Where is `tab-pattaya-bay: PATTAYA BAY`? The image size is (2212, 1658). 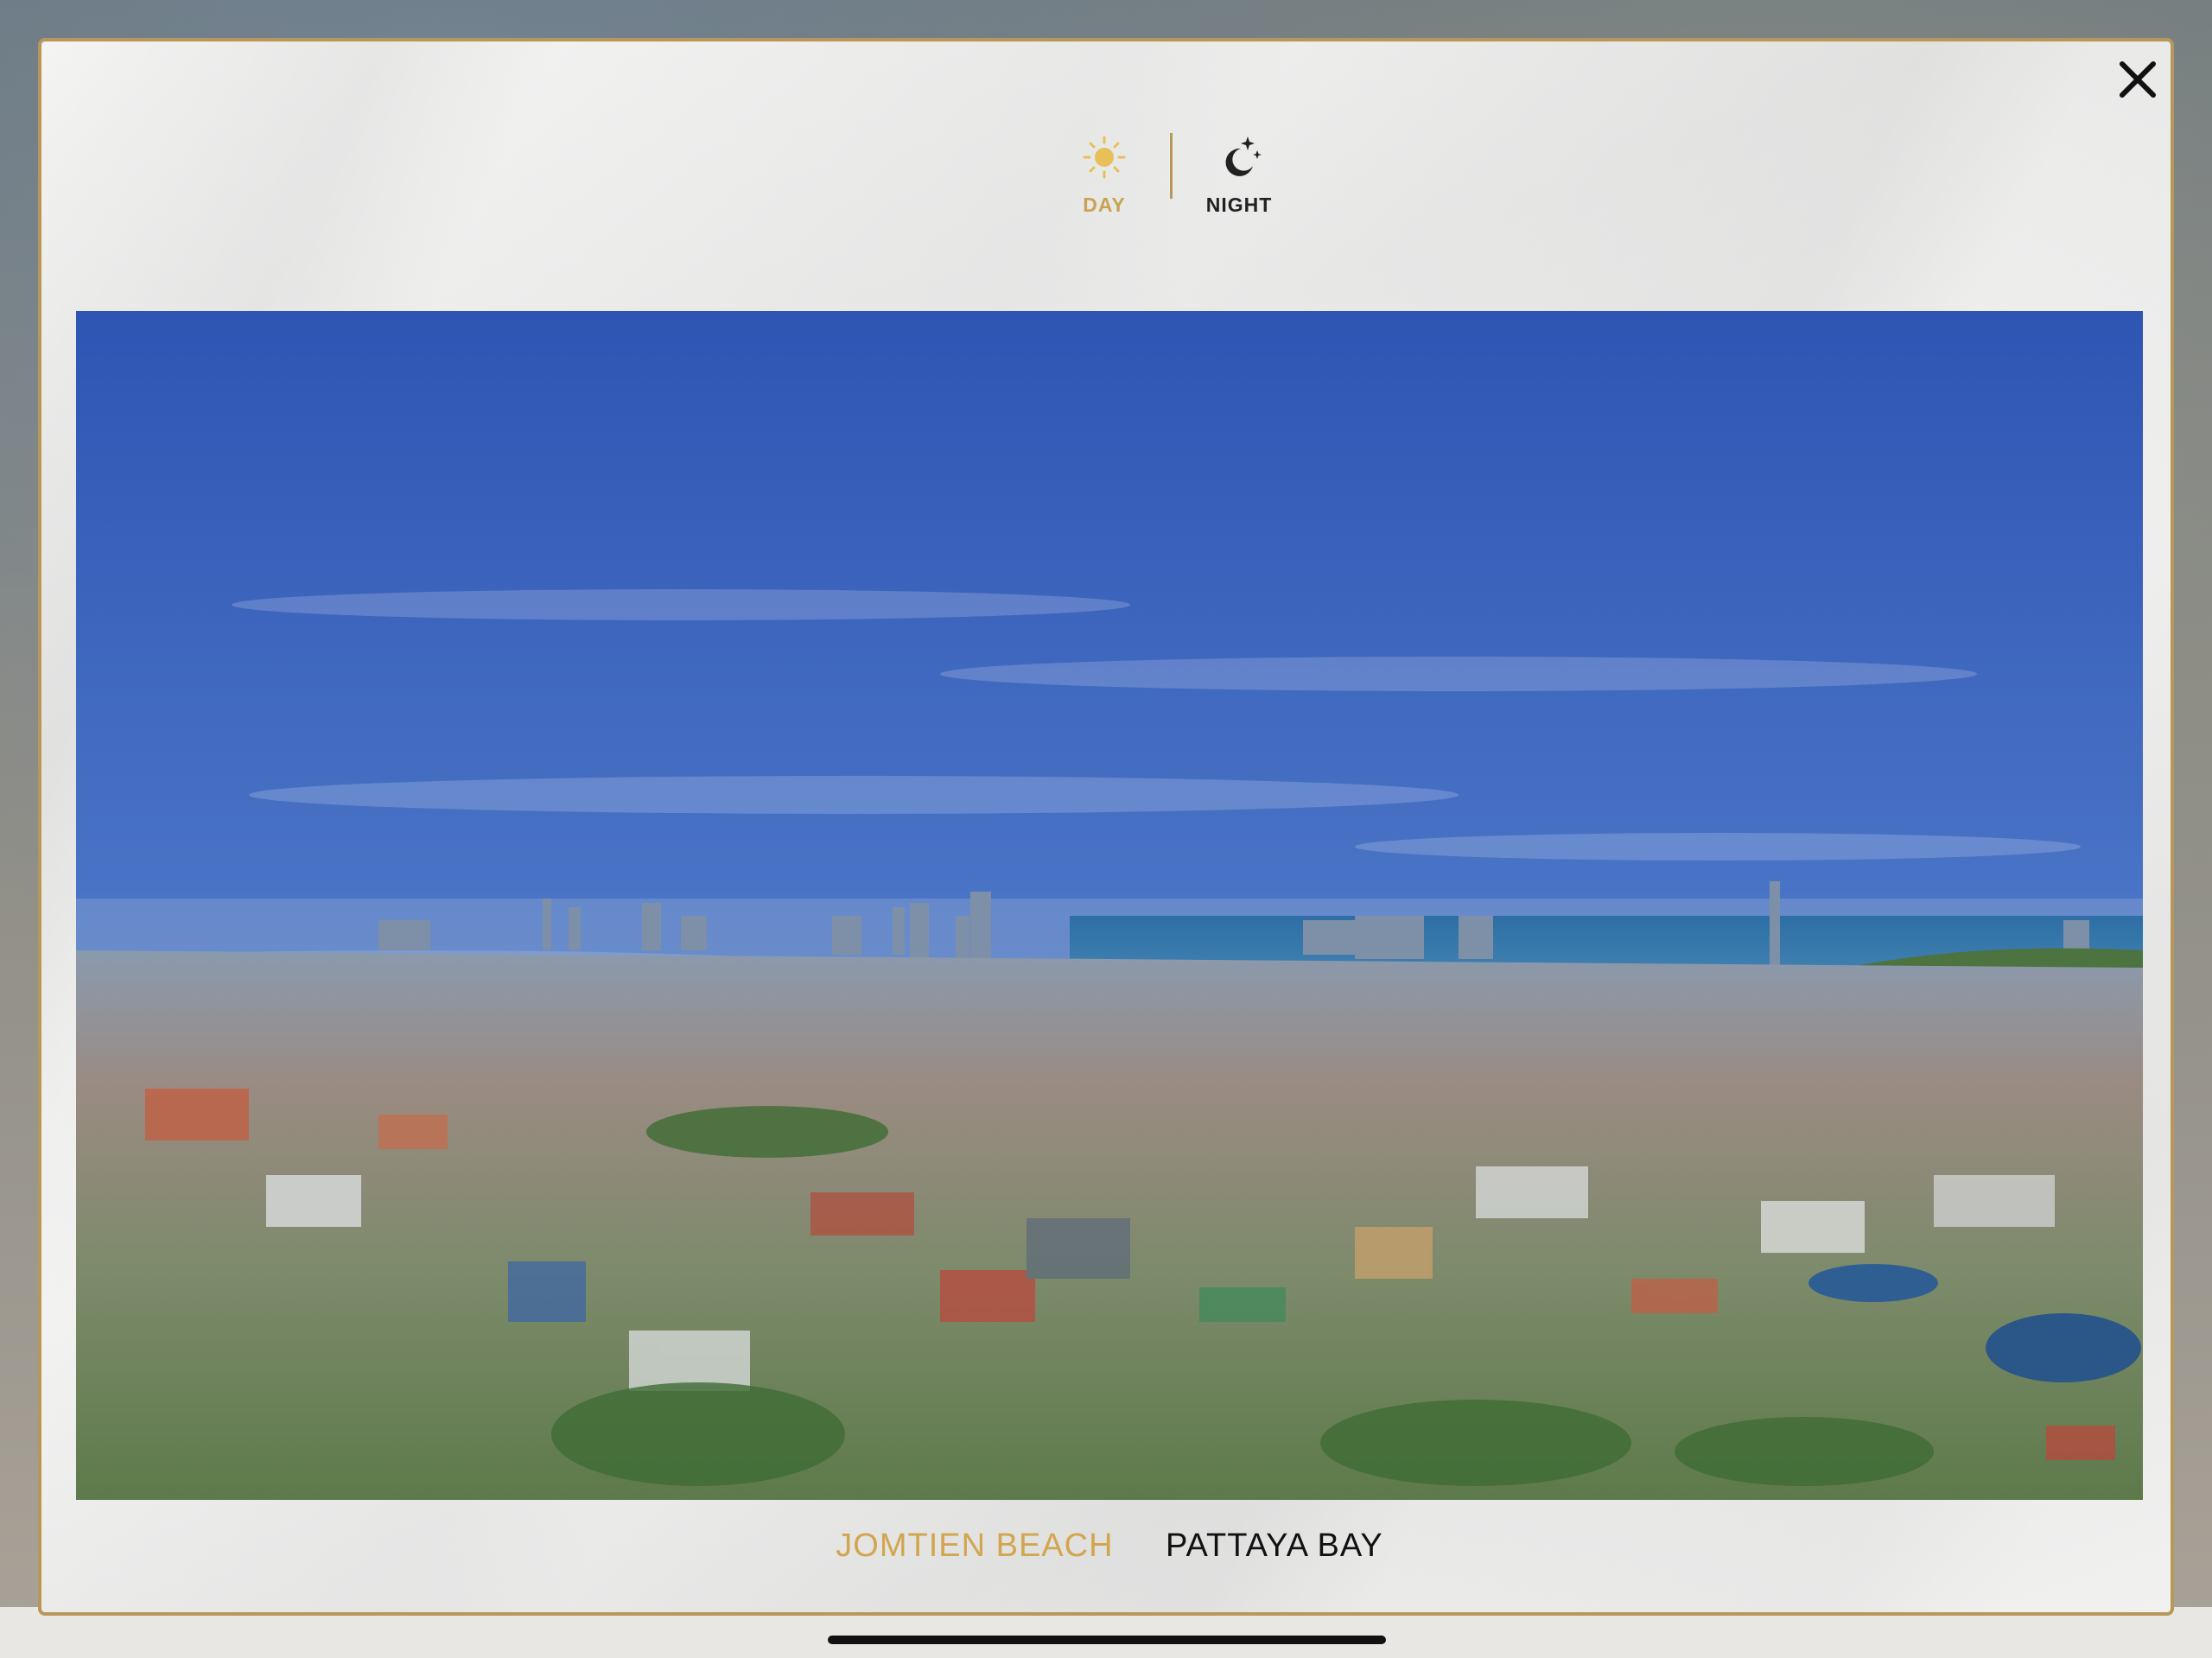
tab-pattaya-bay: PATTAYA BAY is located at coordinates (1274, 1546).